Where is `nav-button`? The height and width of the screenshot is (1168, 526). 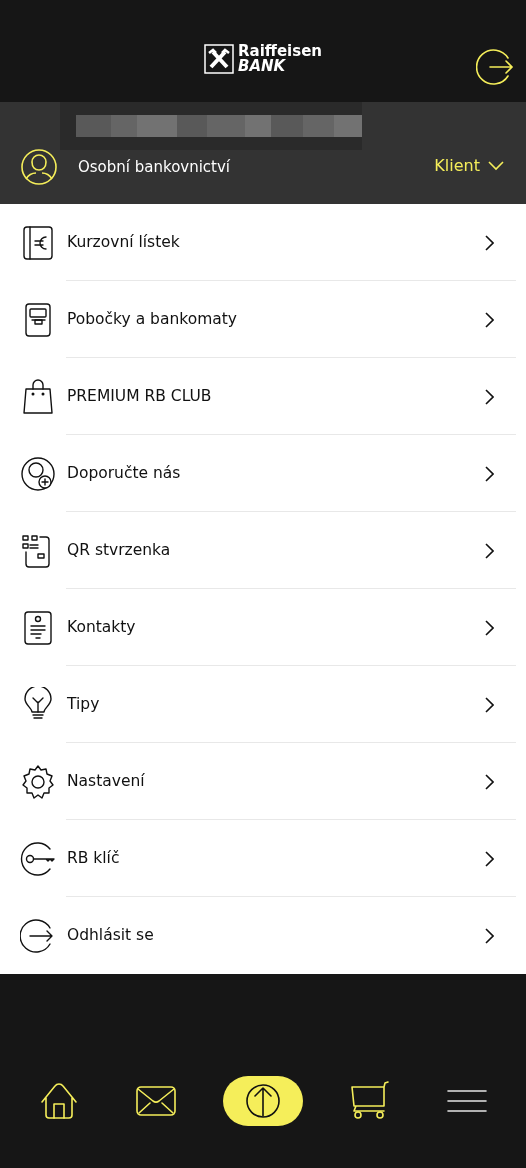 nav-button is located at coordinates (262, 1101).